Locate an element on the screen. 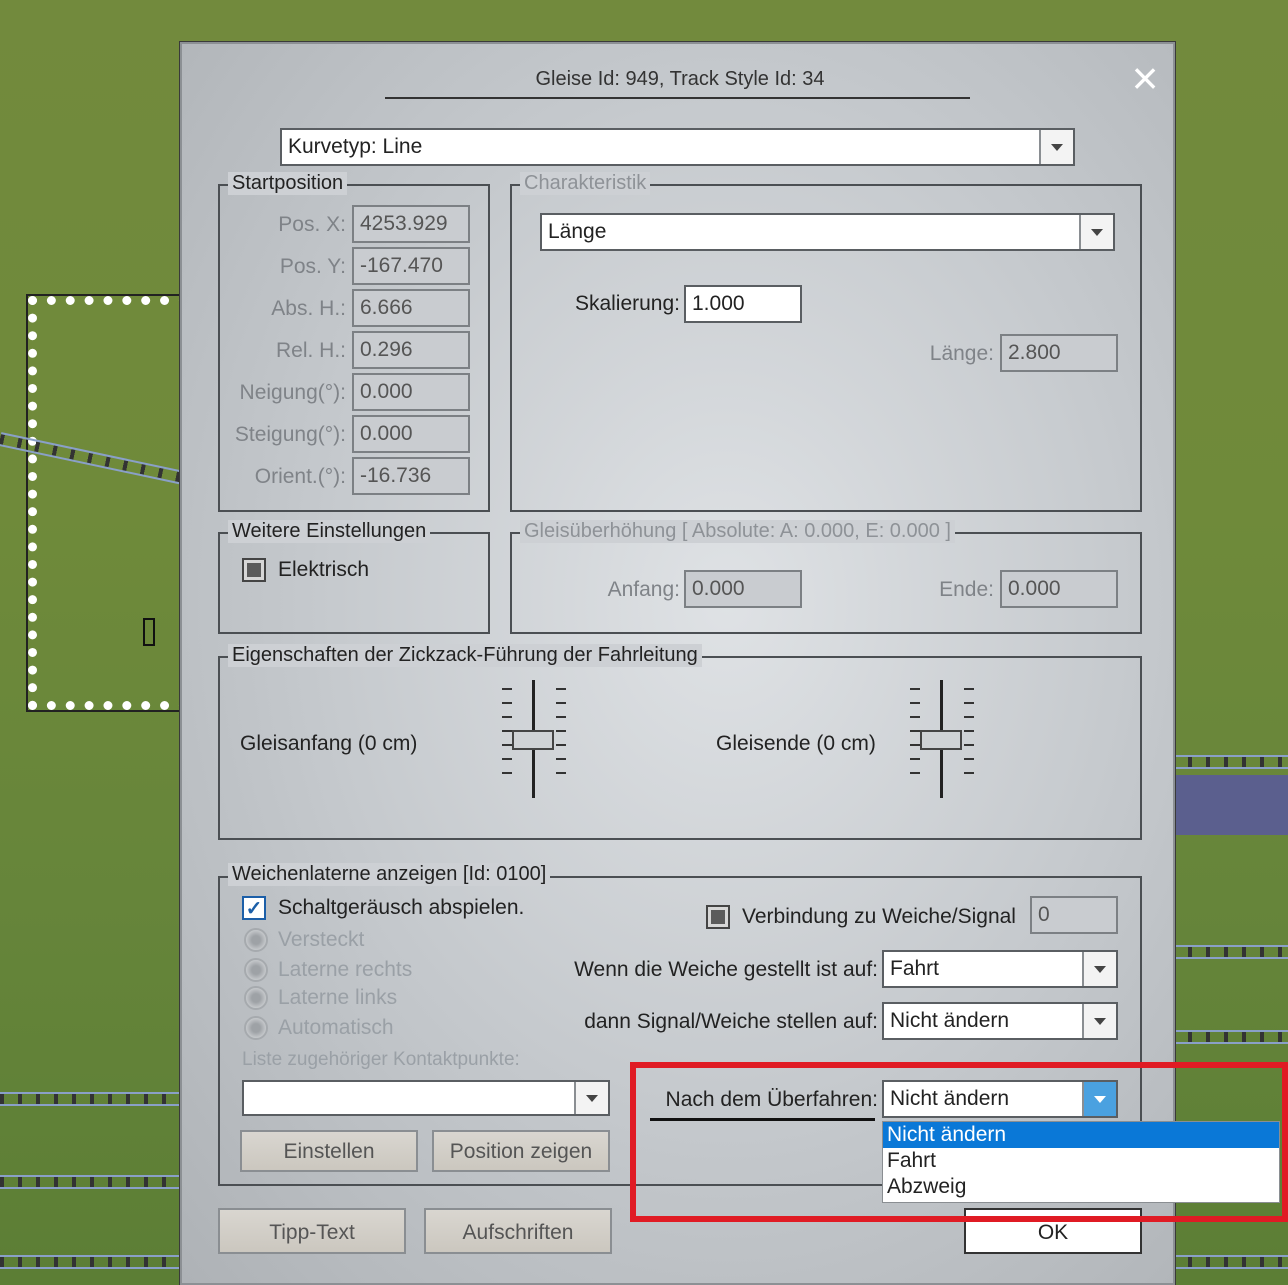  electric-label: Elektrisch is located at coordinates (324, 569).